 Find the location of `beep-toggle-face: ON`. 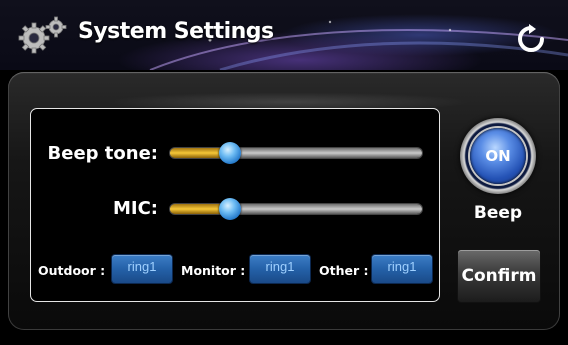

beep-toggle-face: ON is located at coordinates (498, 156).